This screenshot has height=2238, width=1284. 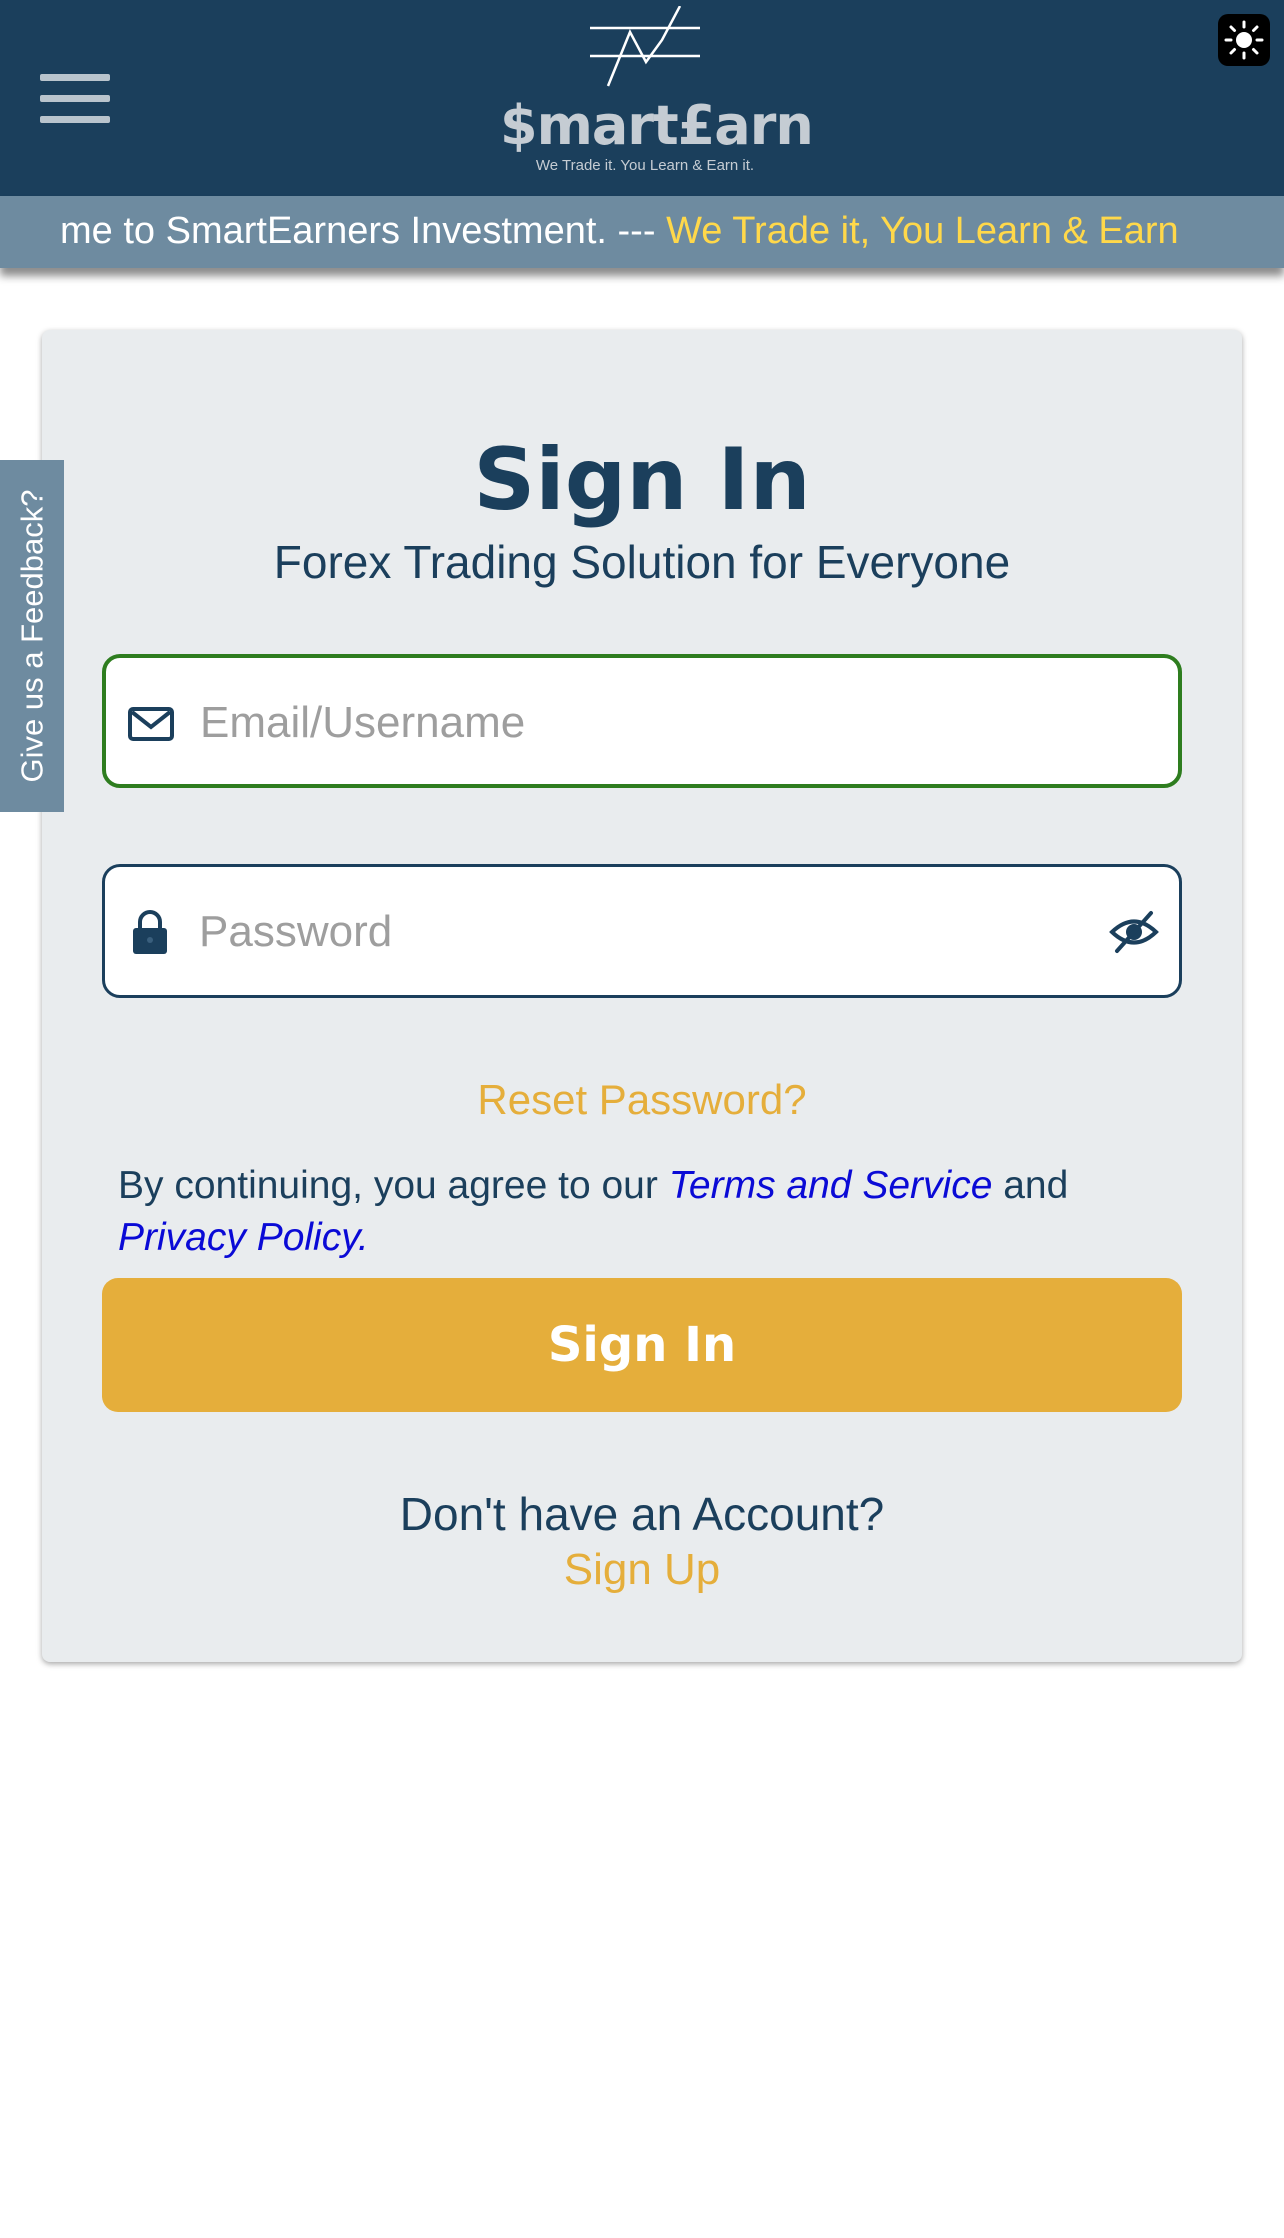 I want to click on mail-icon, so click(x=151, y=724).